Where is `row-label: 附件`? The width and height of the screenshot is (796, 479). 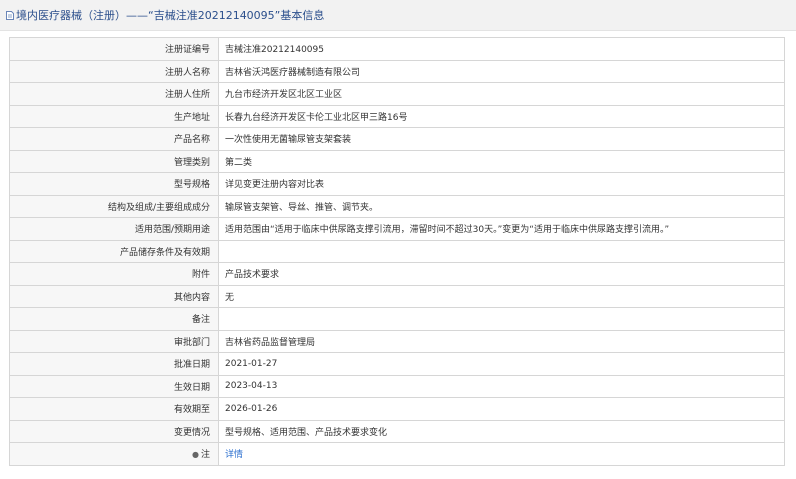
row-label: 附件 is located at coordinates (114, 274).